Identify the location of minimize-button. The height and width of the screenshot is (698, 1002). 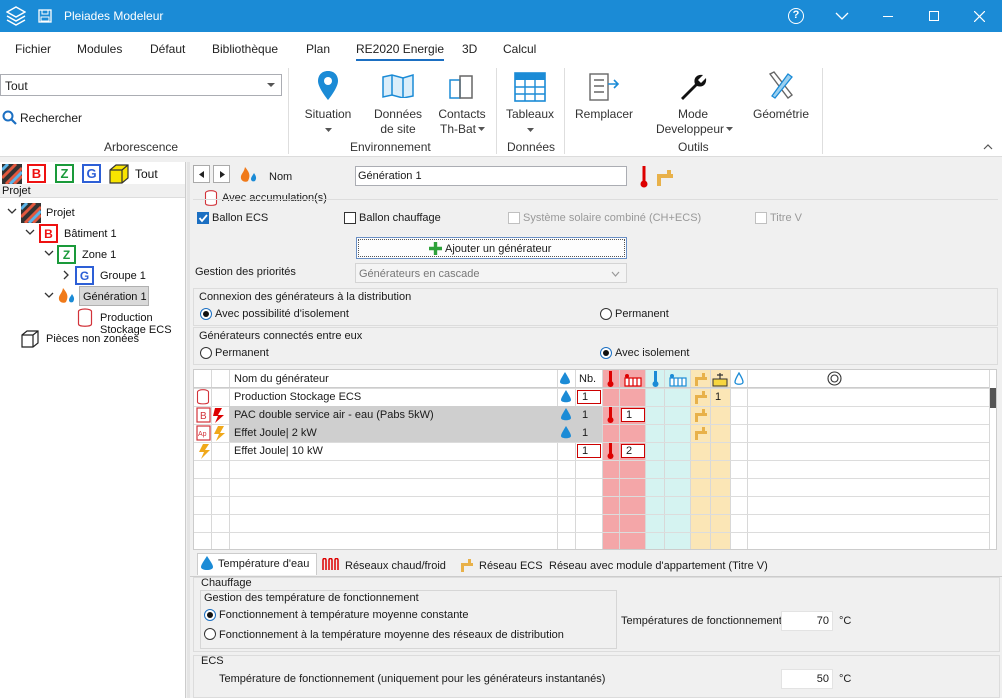
(888, 16).